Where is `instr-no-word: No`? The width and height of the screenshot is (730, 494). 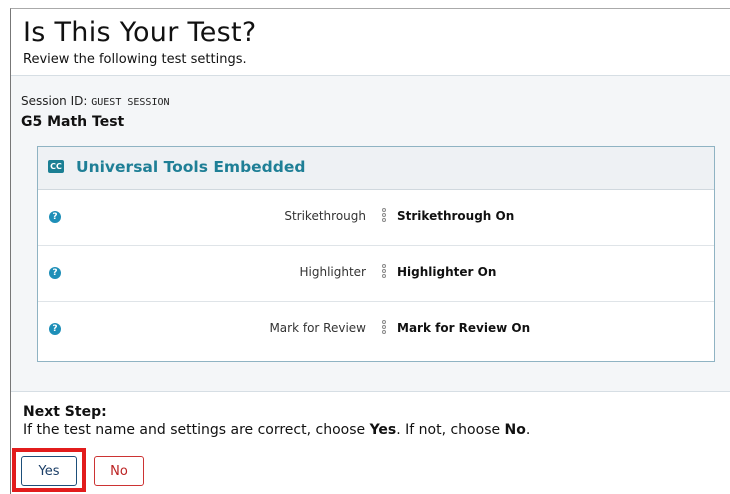
instr-no-word: No is located at coordinates (515, 430).